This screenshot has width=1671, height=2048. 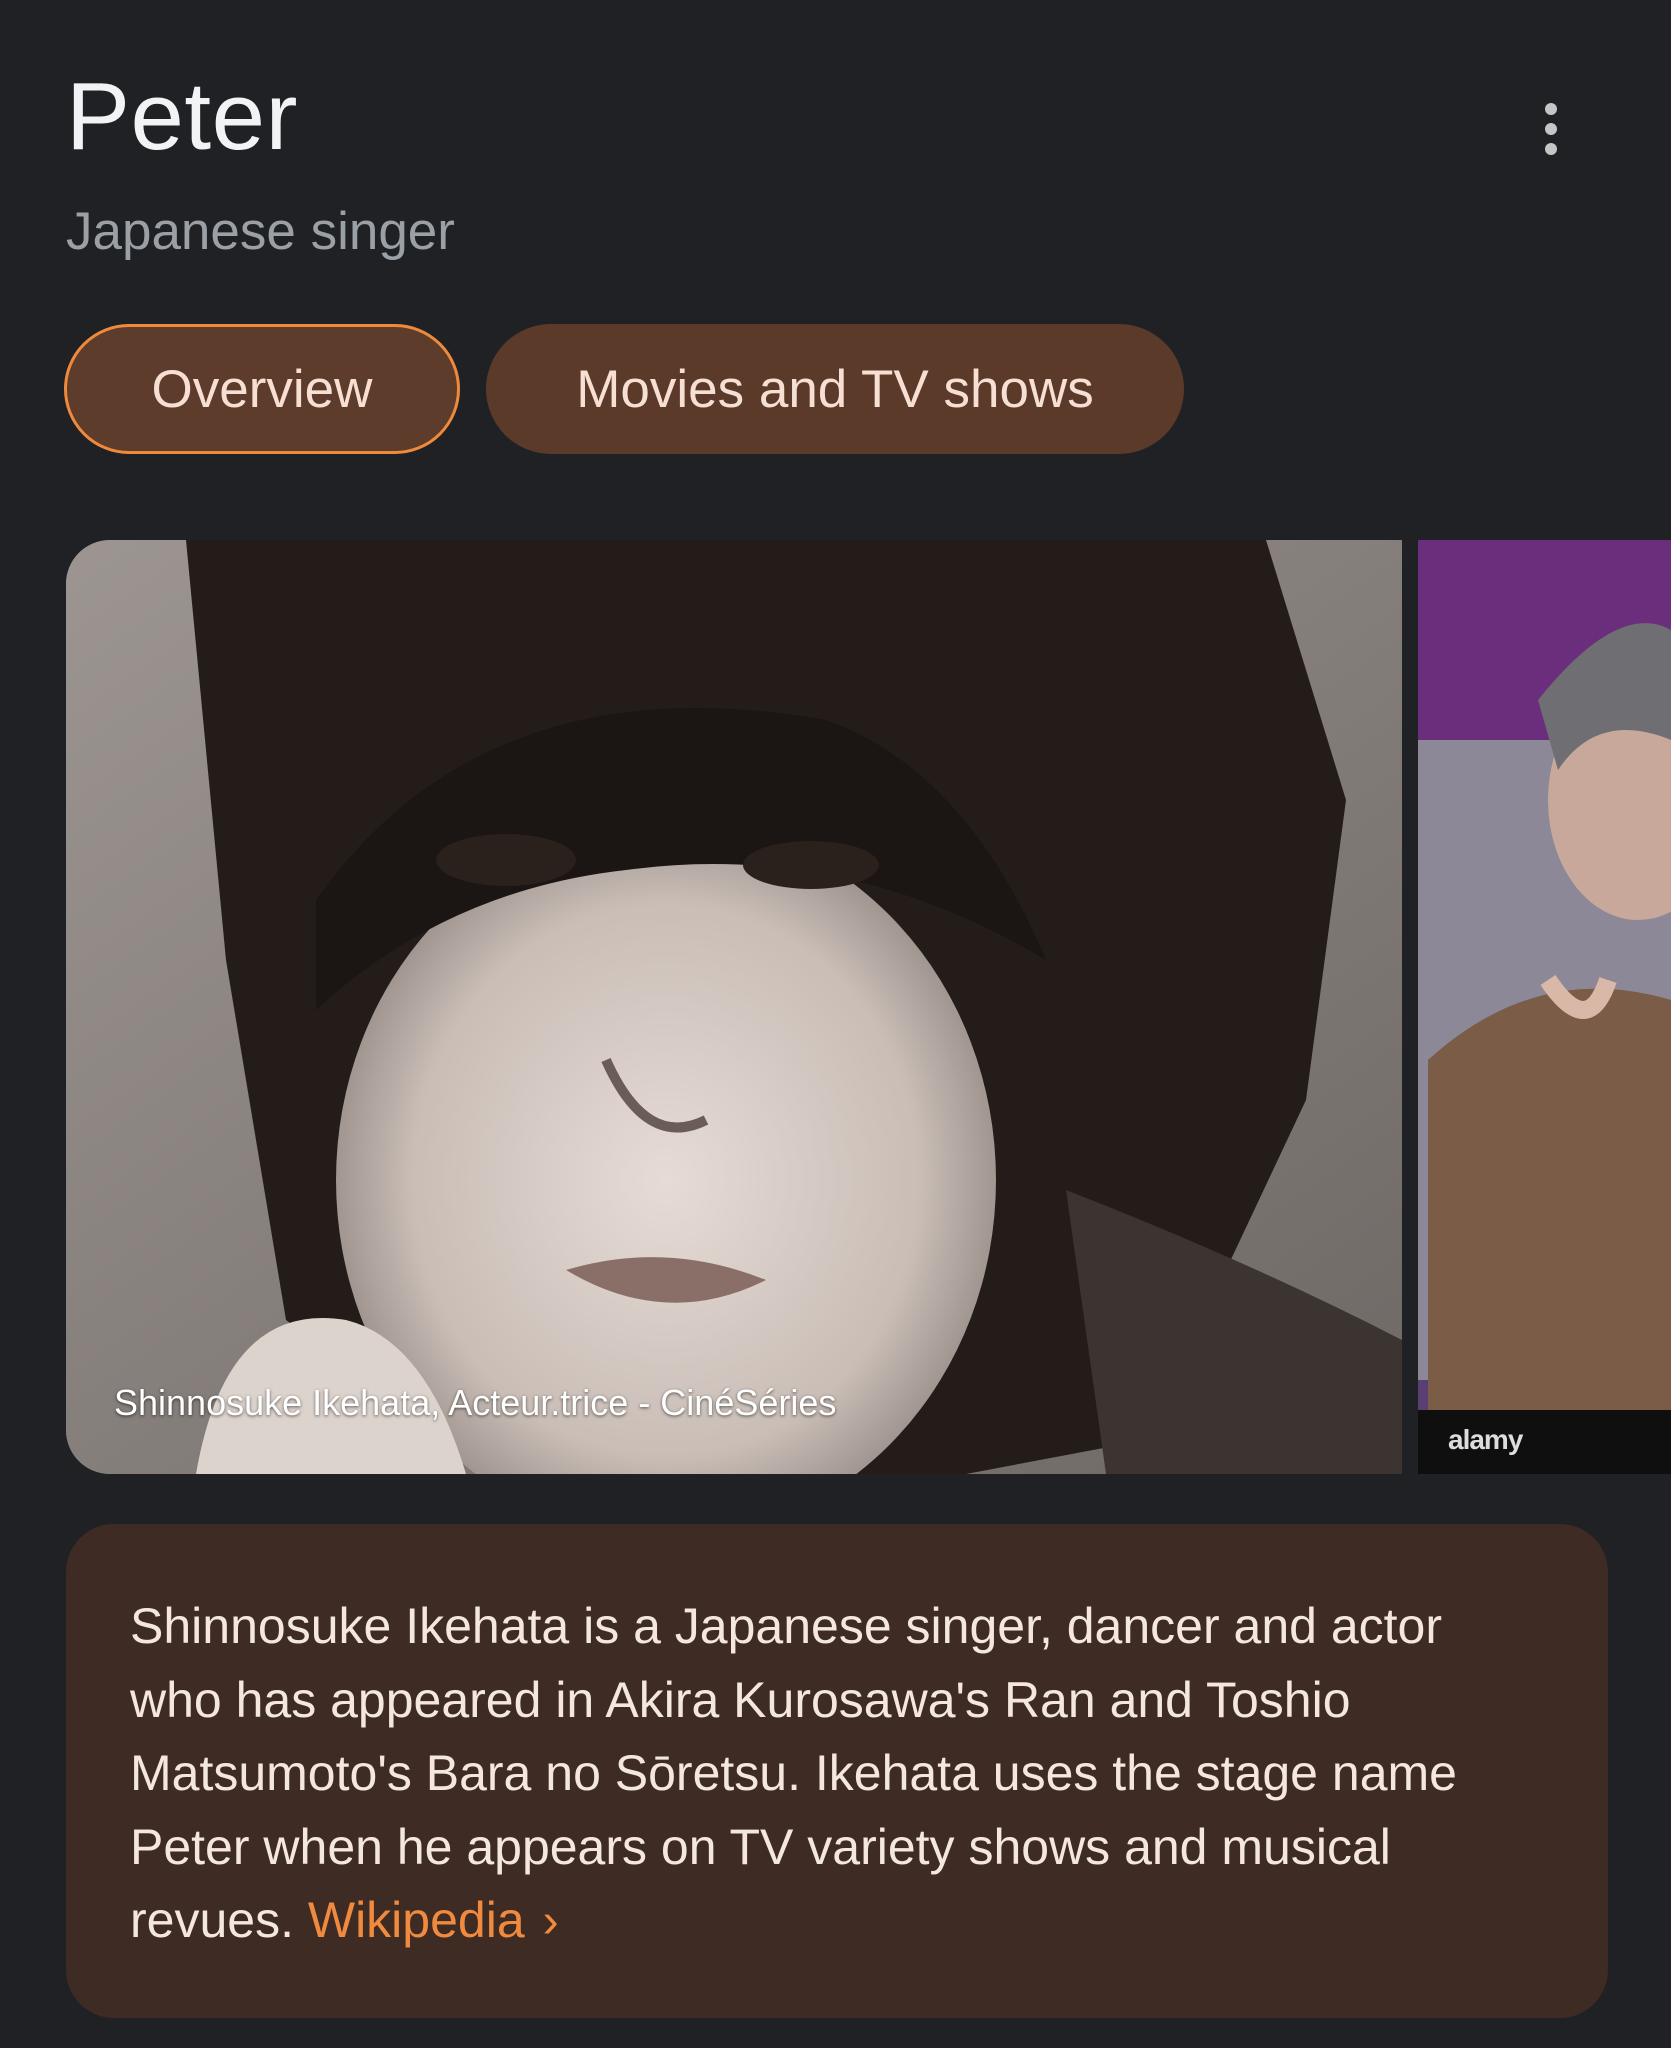 I want to click on secondary-image: alamy, so click(x=1544, y=1007).